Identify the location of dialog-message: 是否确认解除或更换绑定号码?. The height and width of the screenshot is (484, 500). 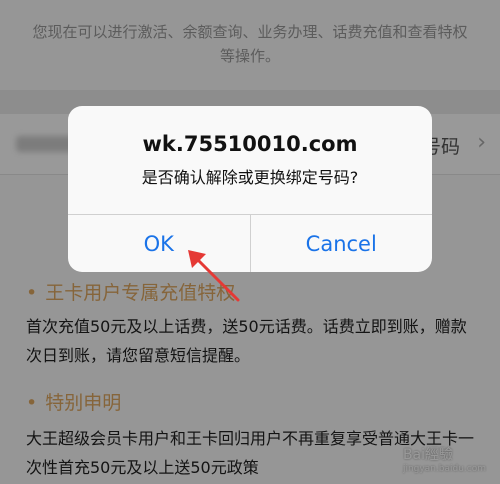
(250, 177).